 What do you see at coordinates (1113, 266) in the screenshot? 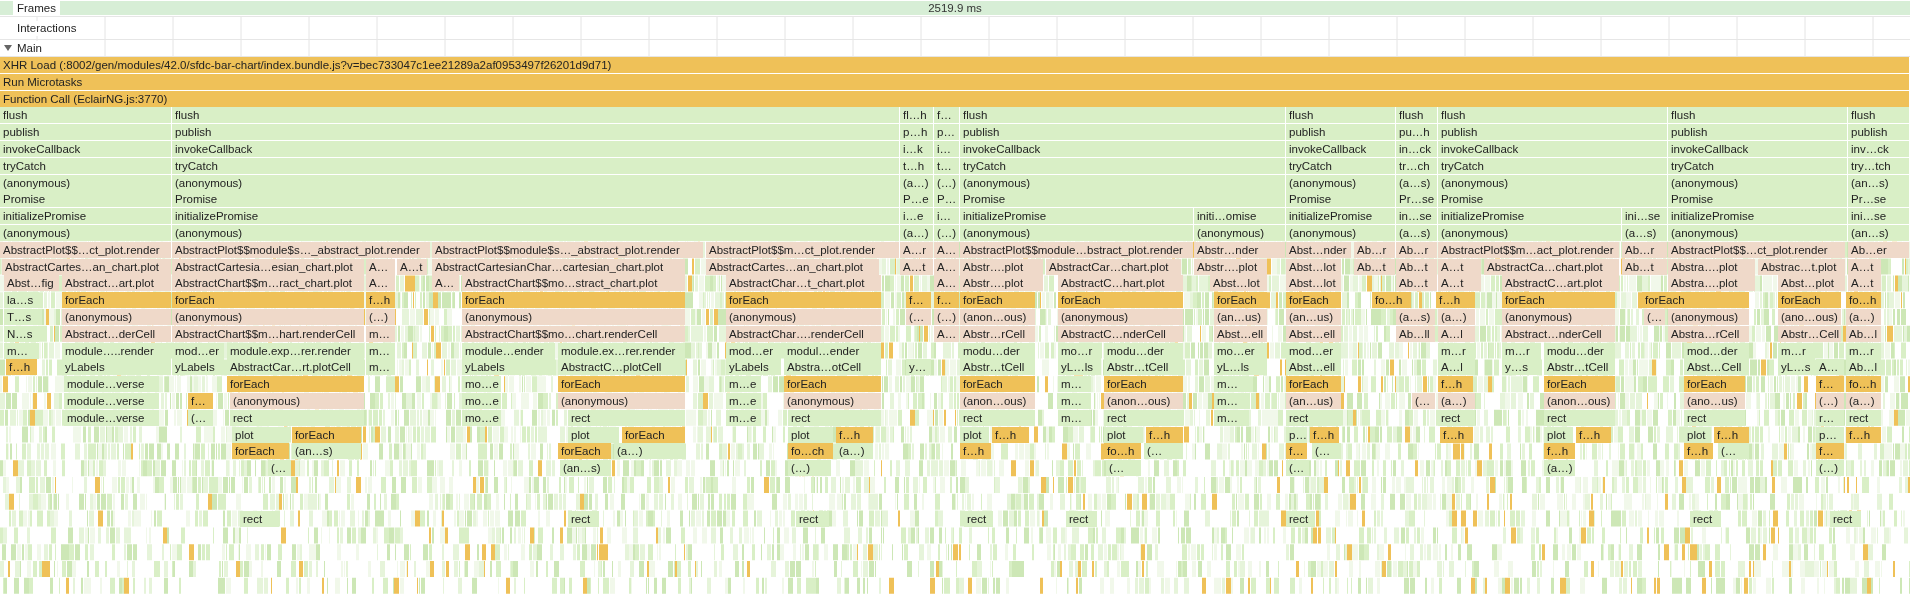
I see `call-frame: AbstractCar…chart.plot` at bounding box center [1113, 266].